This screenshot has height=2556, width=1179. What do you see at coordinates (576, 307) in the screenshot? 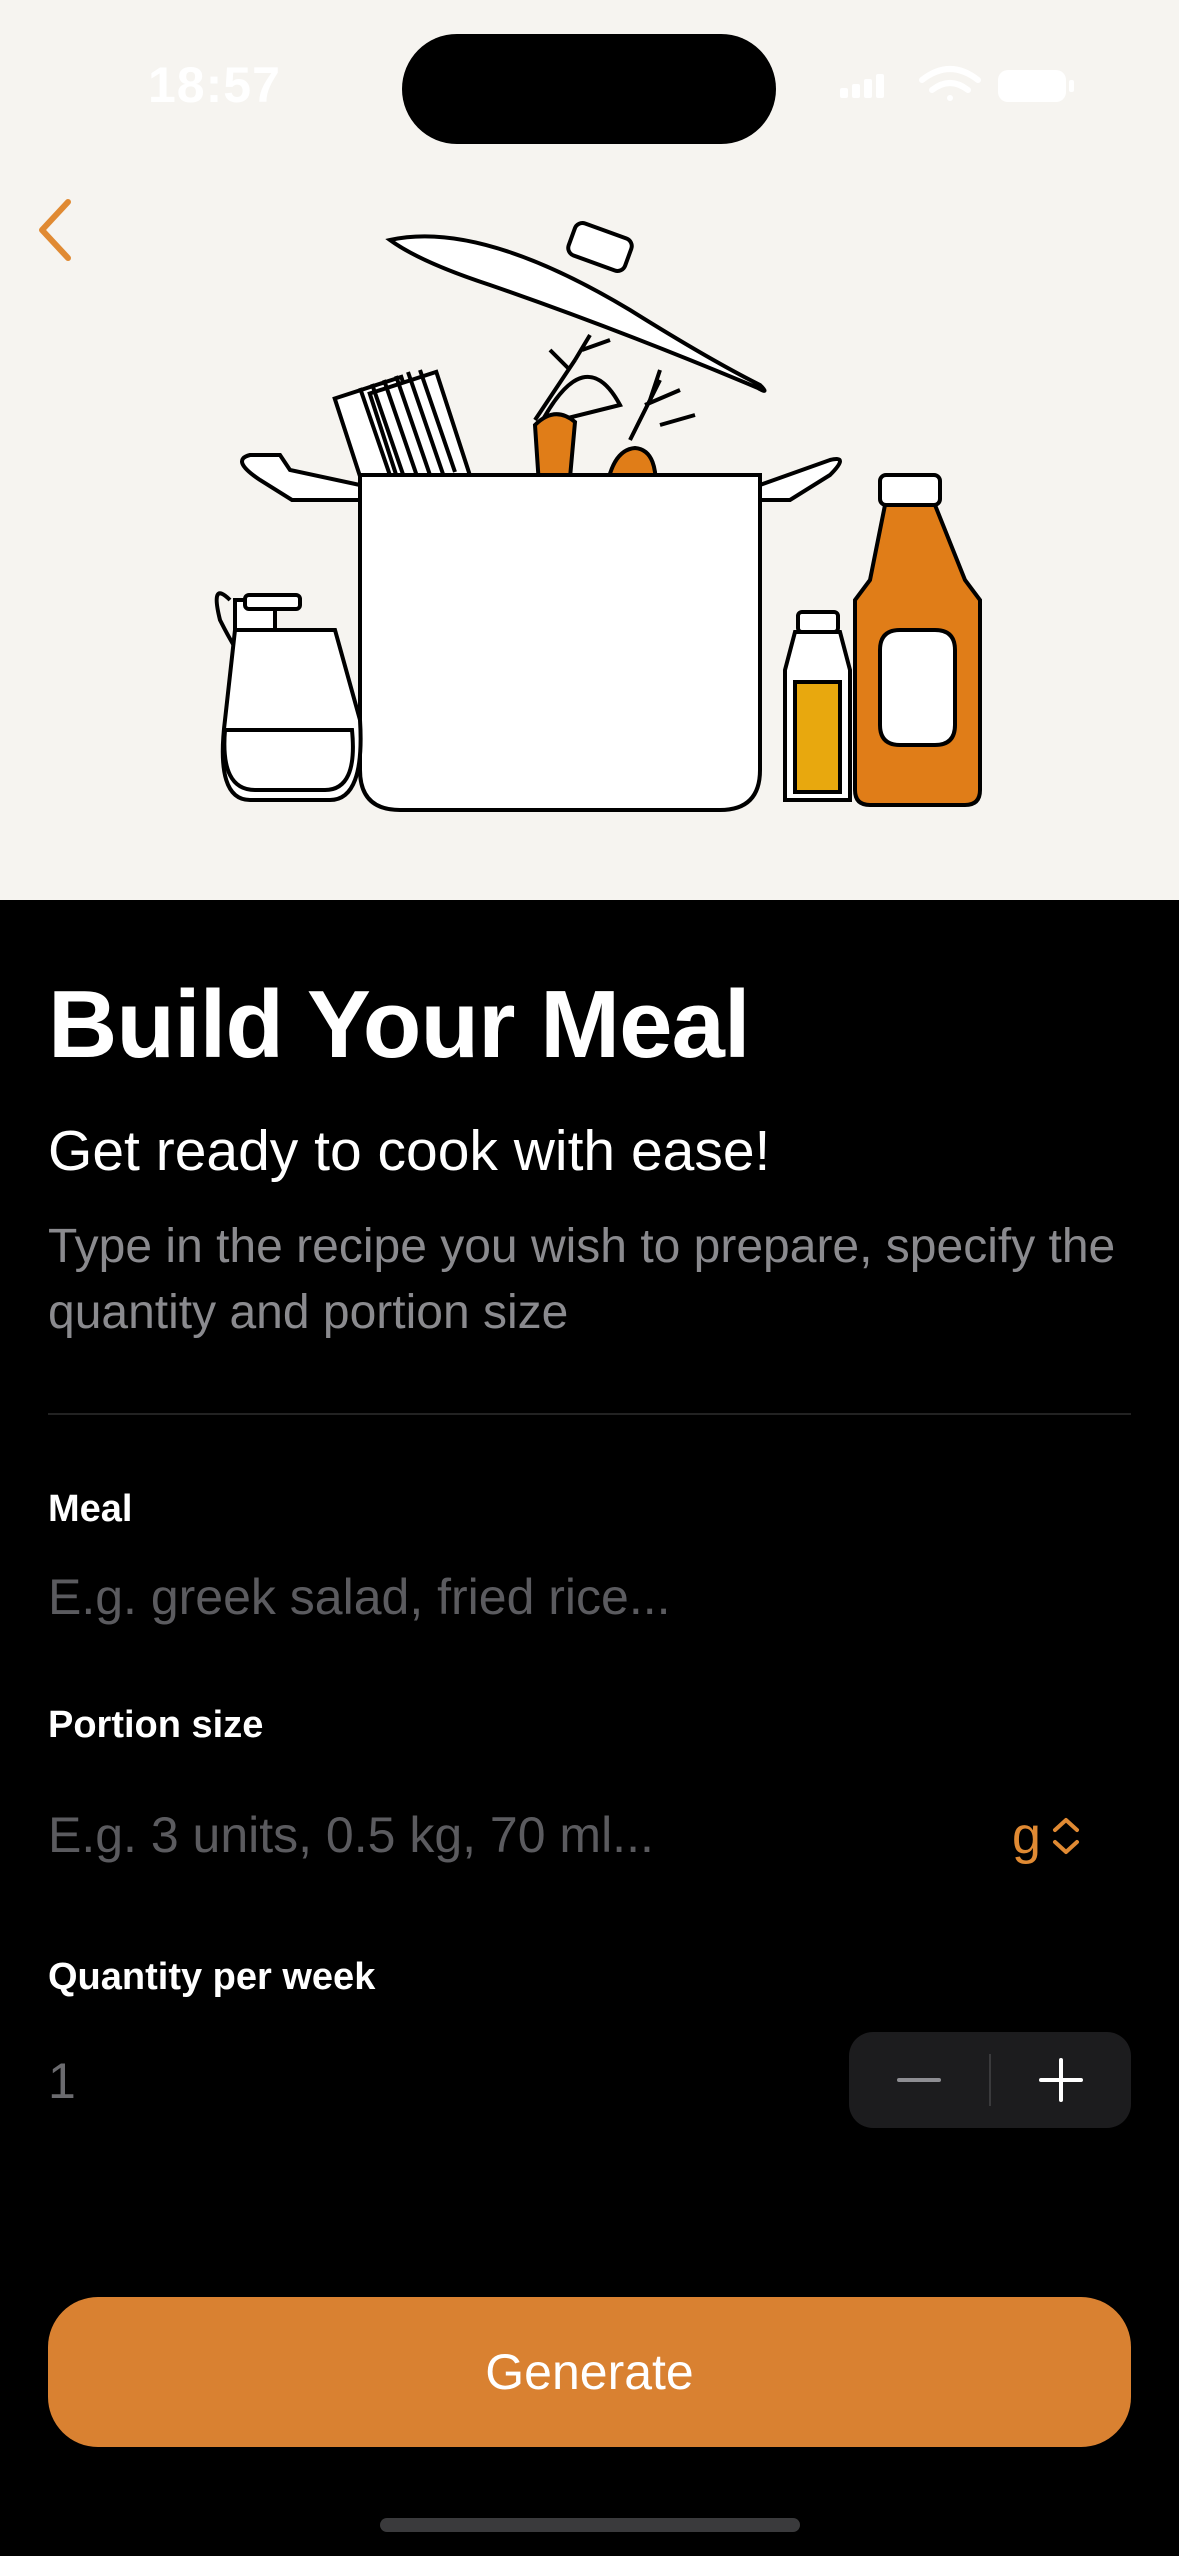
I see `pot-lid-icon` at bounding box center [576, 307].